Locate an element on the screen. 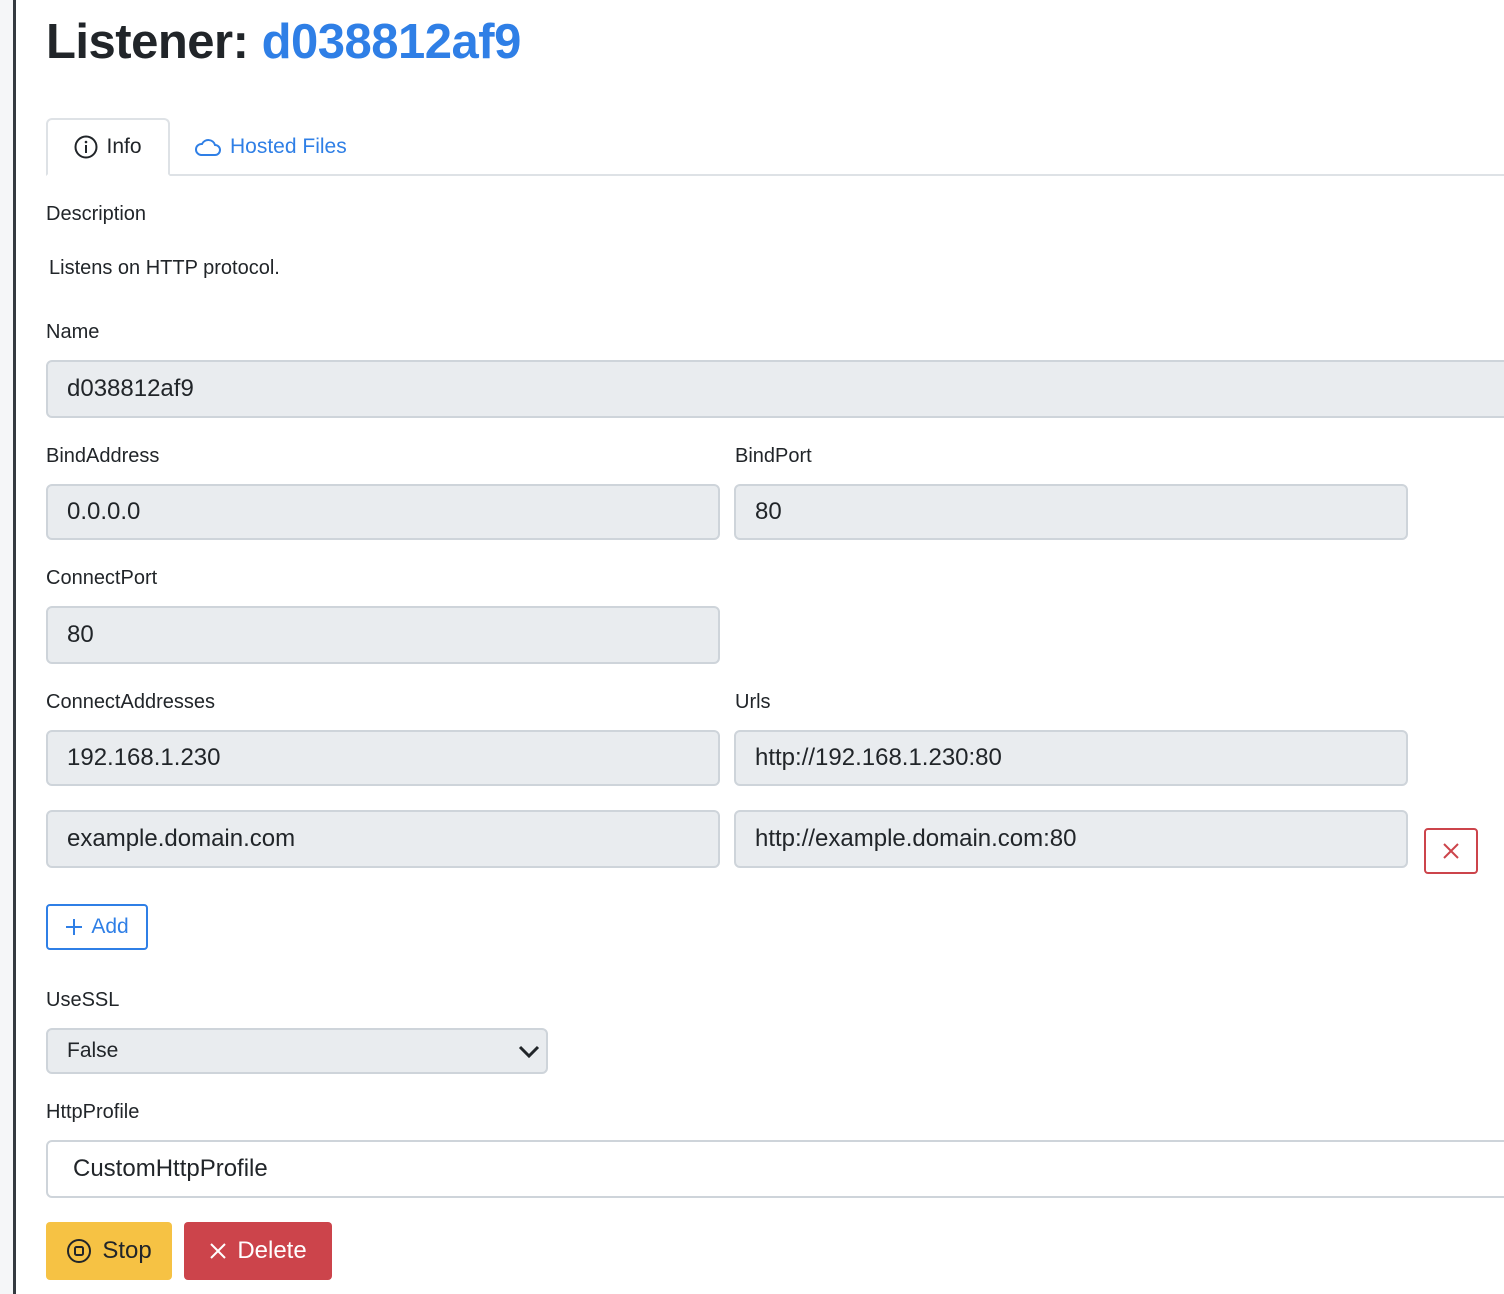 The height and width of the screenshot is (1294, 1504). stop-circle-icon is located at coordinates (79, 1251).